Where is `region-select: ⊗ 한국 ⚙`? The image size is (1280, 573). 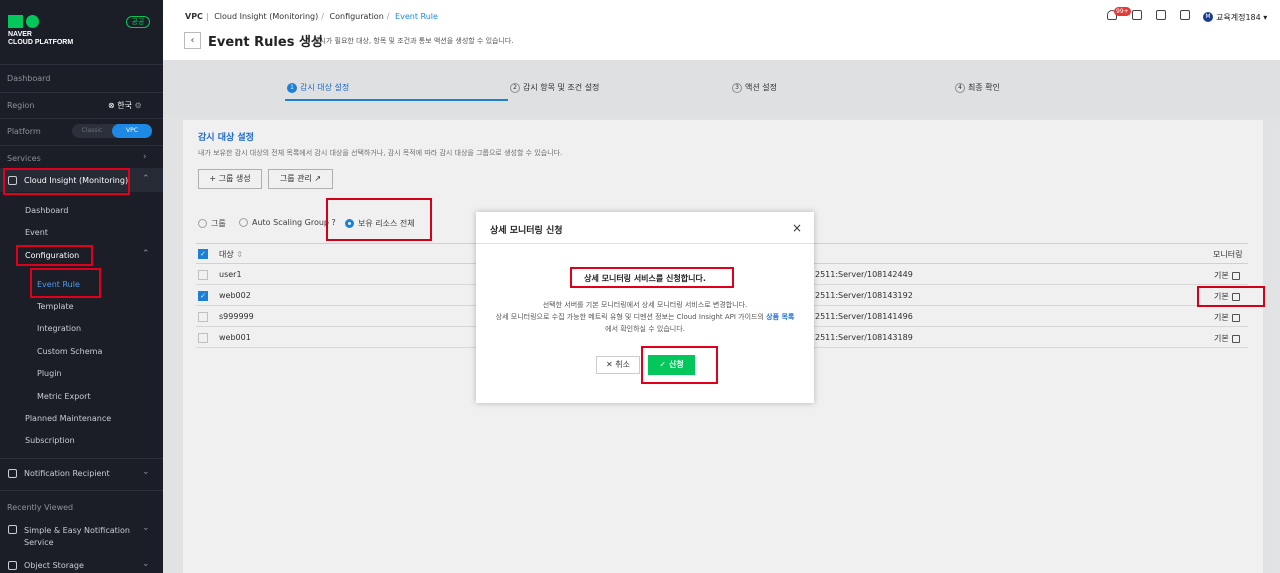 region-select: ⊗ 한국 ⚙ is located at coordinates (125, 105).